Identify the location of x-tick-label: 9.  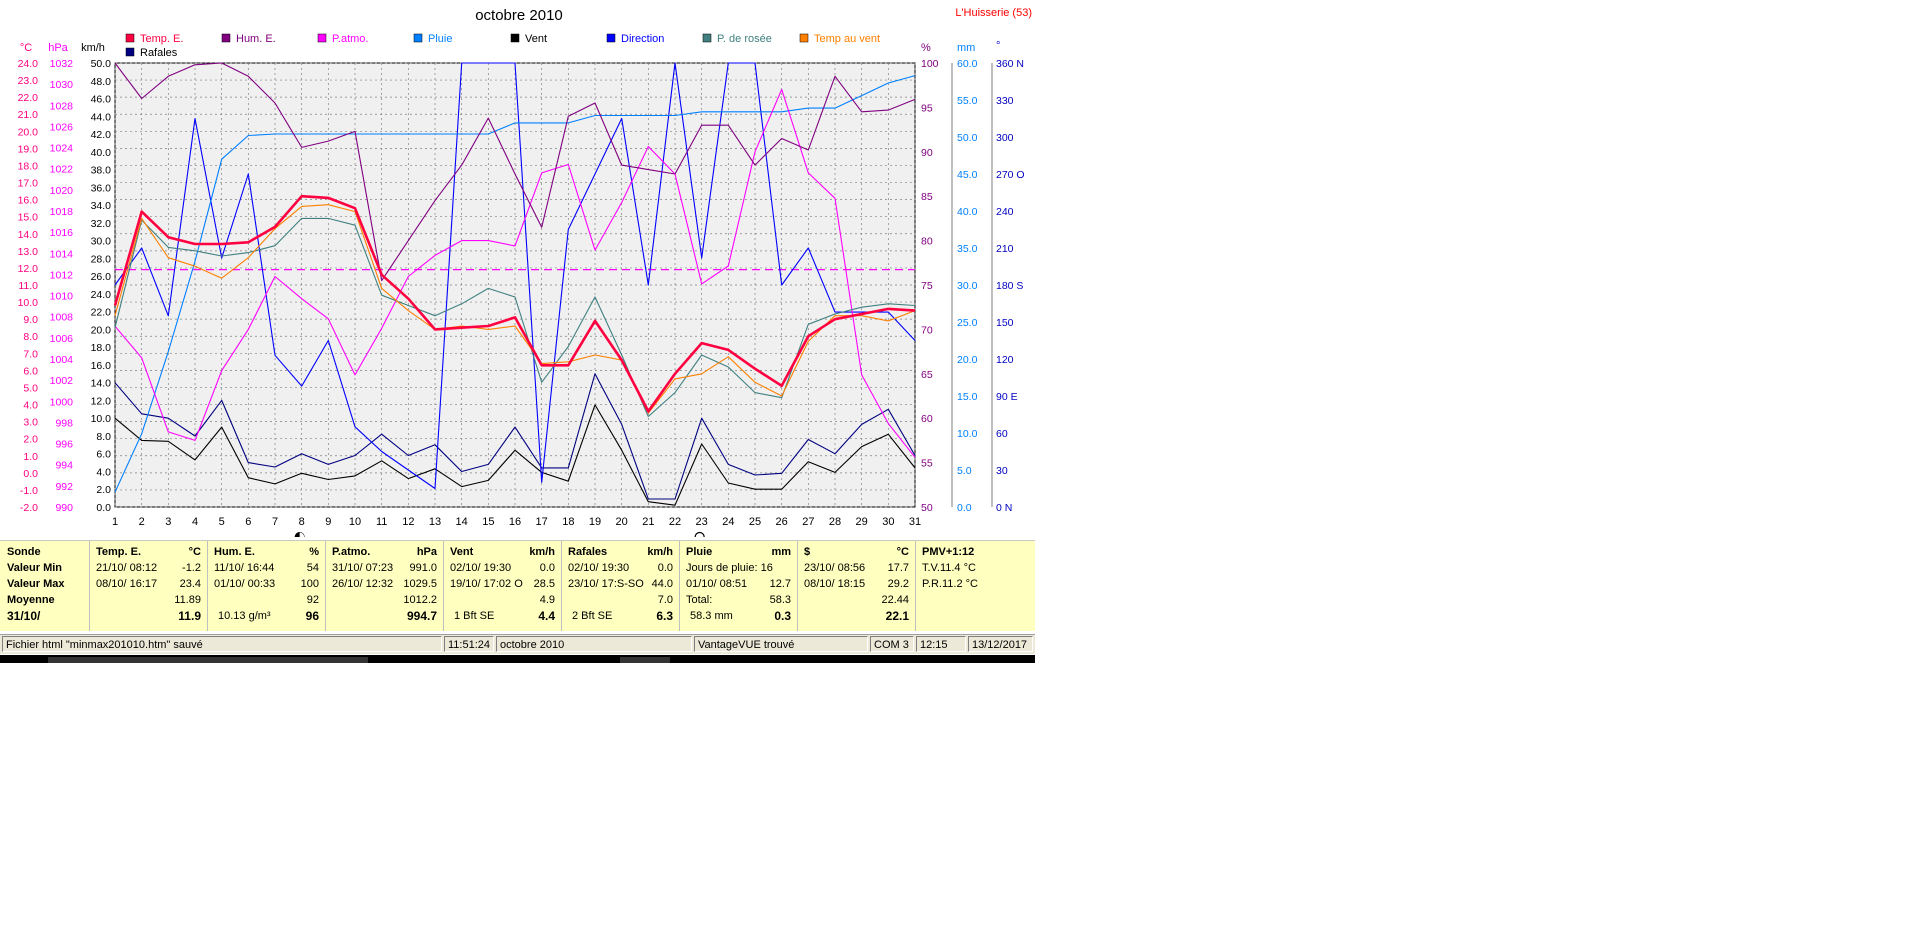
(328, 522).